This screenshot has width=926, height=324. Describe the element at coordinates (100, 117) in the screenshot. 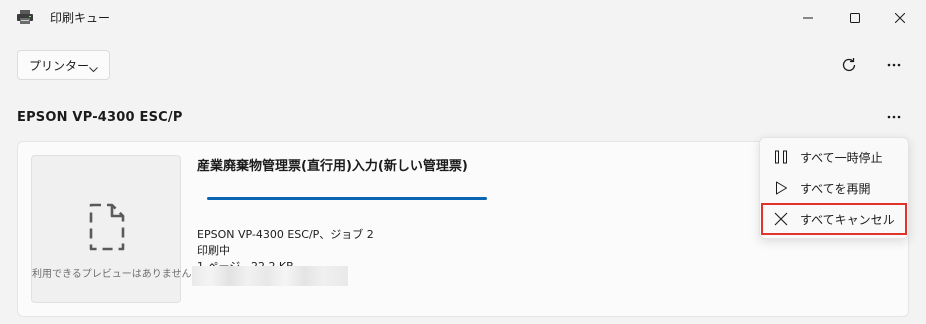

I see `printer-name: EPSON VP-4300 ESC/P` at that location.